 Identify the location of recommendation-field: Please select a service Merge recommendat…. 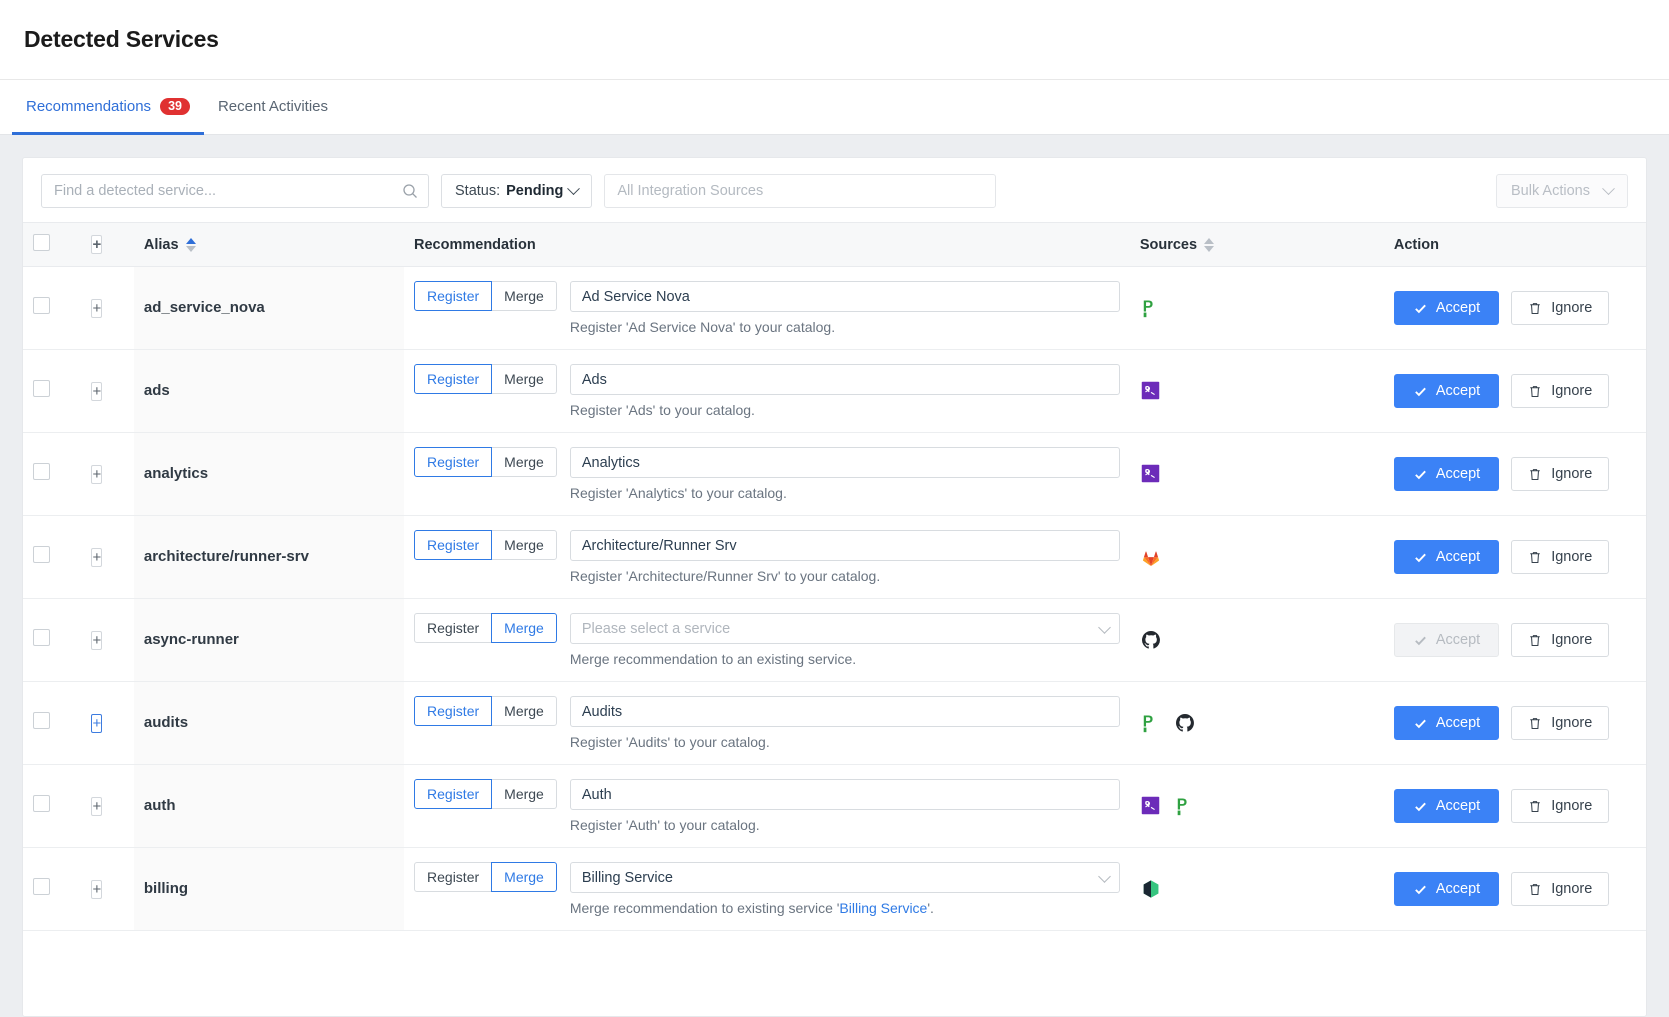
(844, 640).